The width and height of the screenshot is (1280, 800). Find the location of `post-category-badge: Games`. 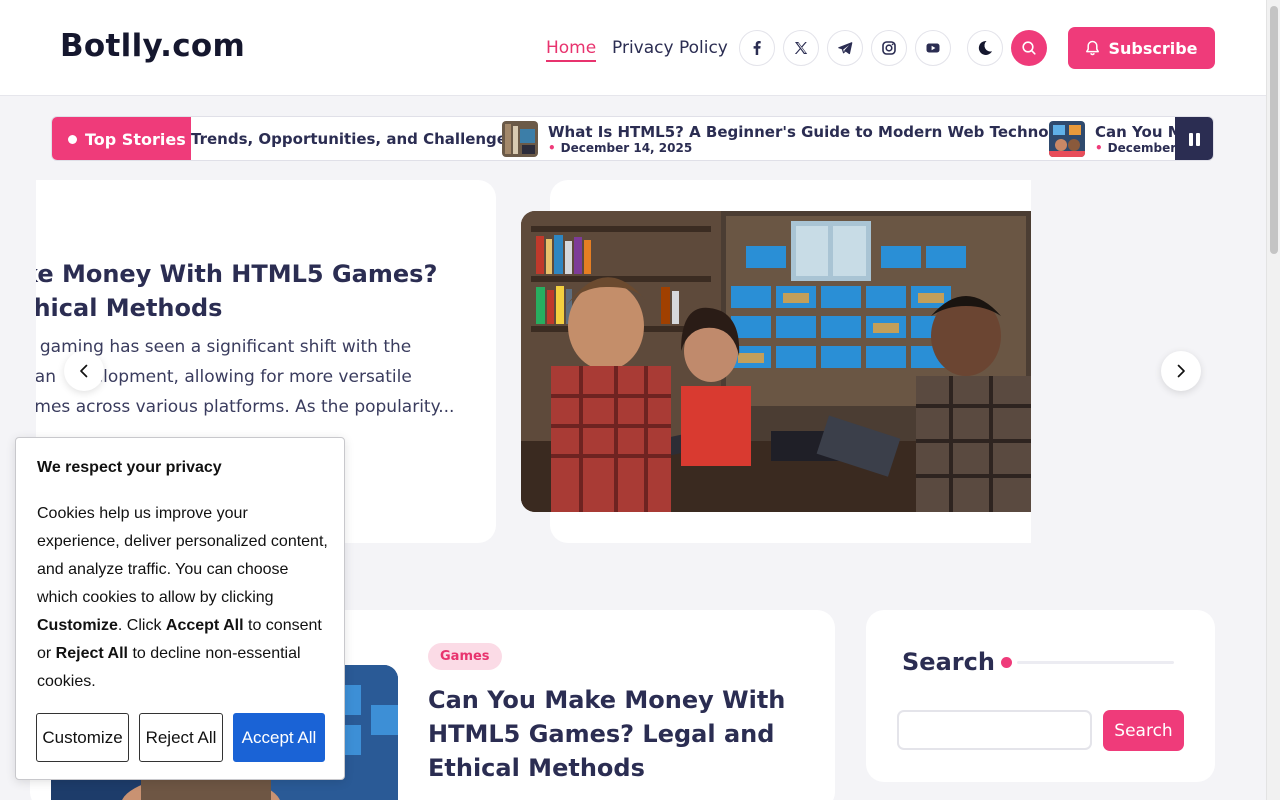

post-category-badge: Games is located at coordinates (465, 656).